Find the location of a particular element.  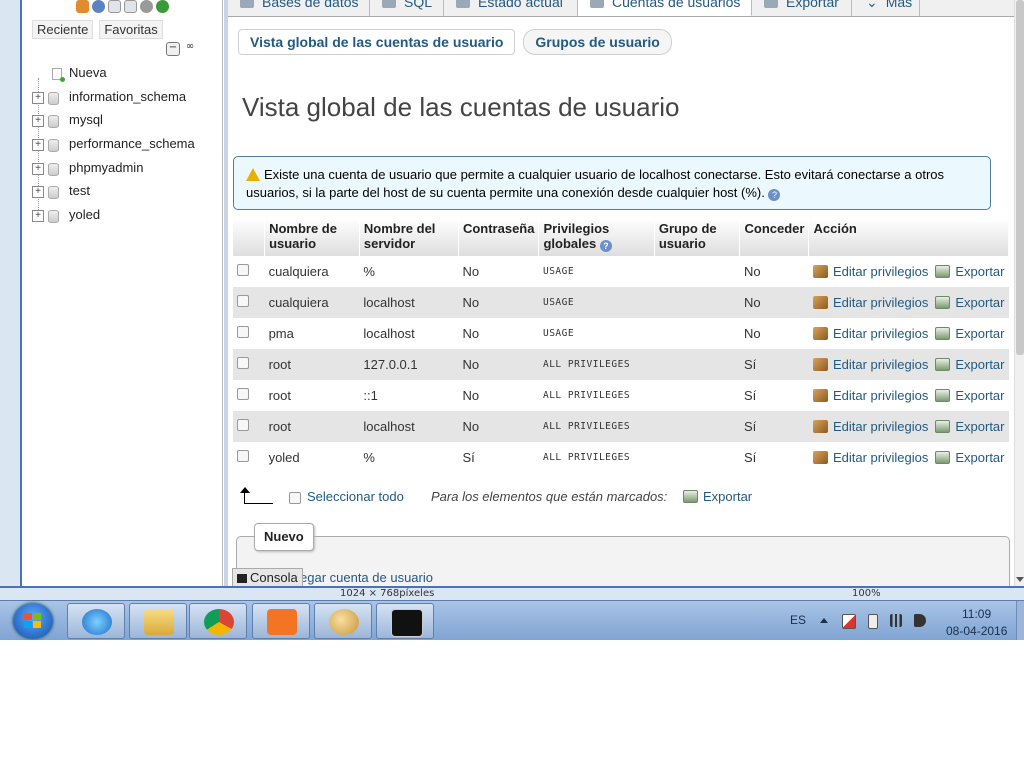

cell-privileges: ALL PRIVILEGES is located at coordinates (596, 395).